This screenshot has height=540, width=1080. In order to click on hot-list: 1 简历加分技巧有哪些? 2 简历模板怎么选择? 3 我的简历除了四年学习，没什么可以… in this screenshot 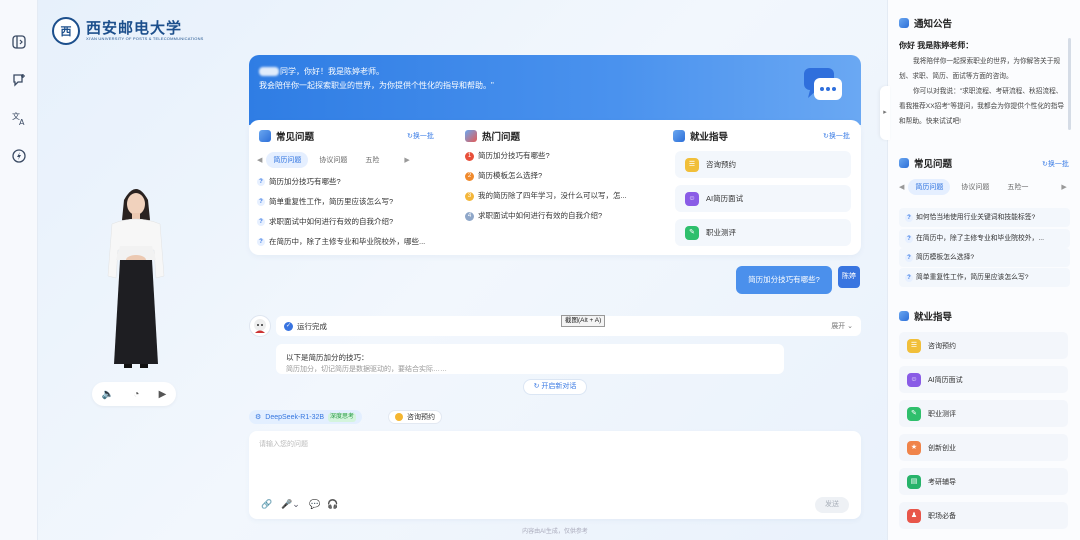, I will do `click(555, 186)`.